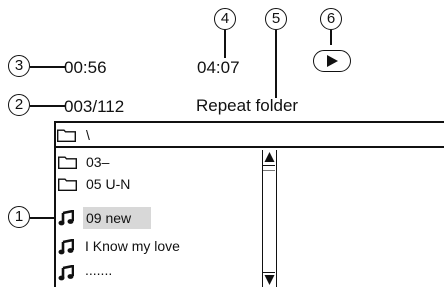 The height and width of the screenshot is (287, 444). What do you see at coordinates (225, 44) in the screenshot?
I see `callout-4-leader` at bounding box center [225, 44].